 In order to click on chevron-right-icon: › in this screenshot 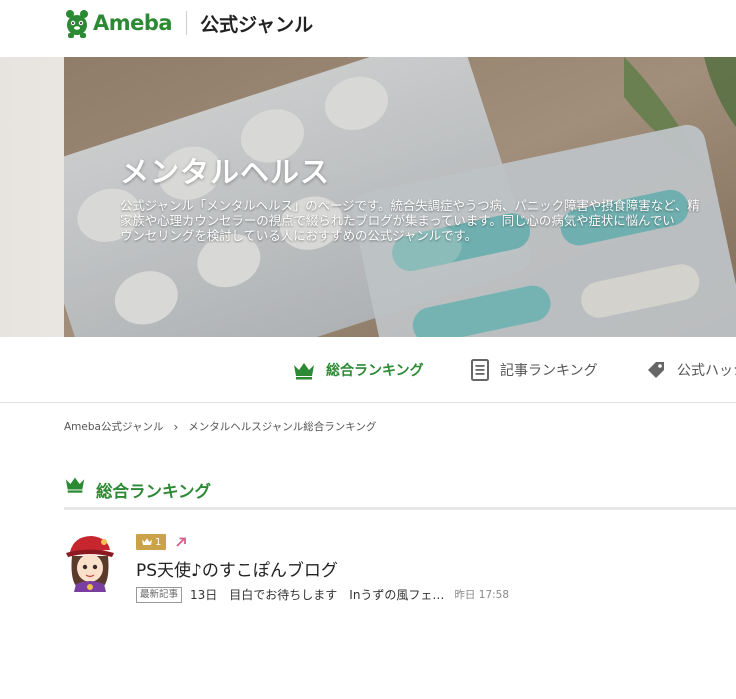, I will do `click(176, 426)`.